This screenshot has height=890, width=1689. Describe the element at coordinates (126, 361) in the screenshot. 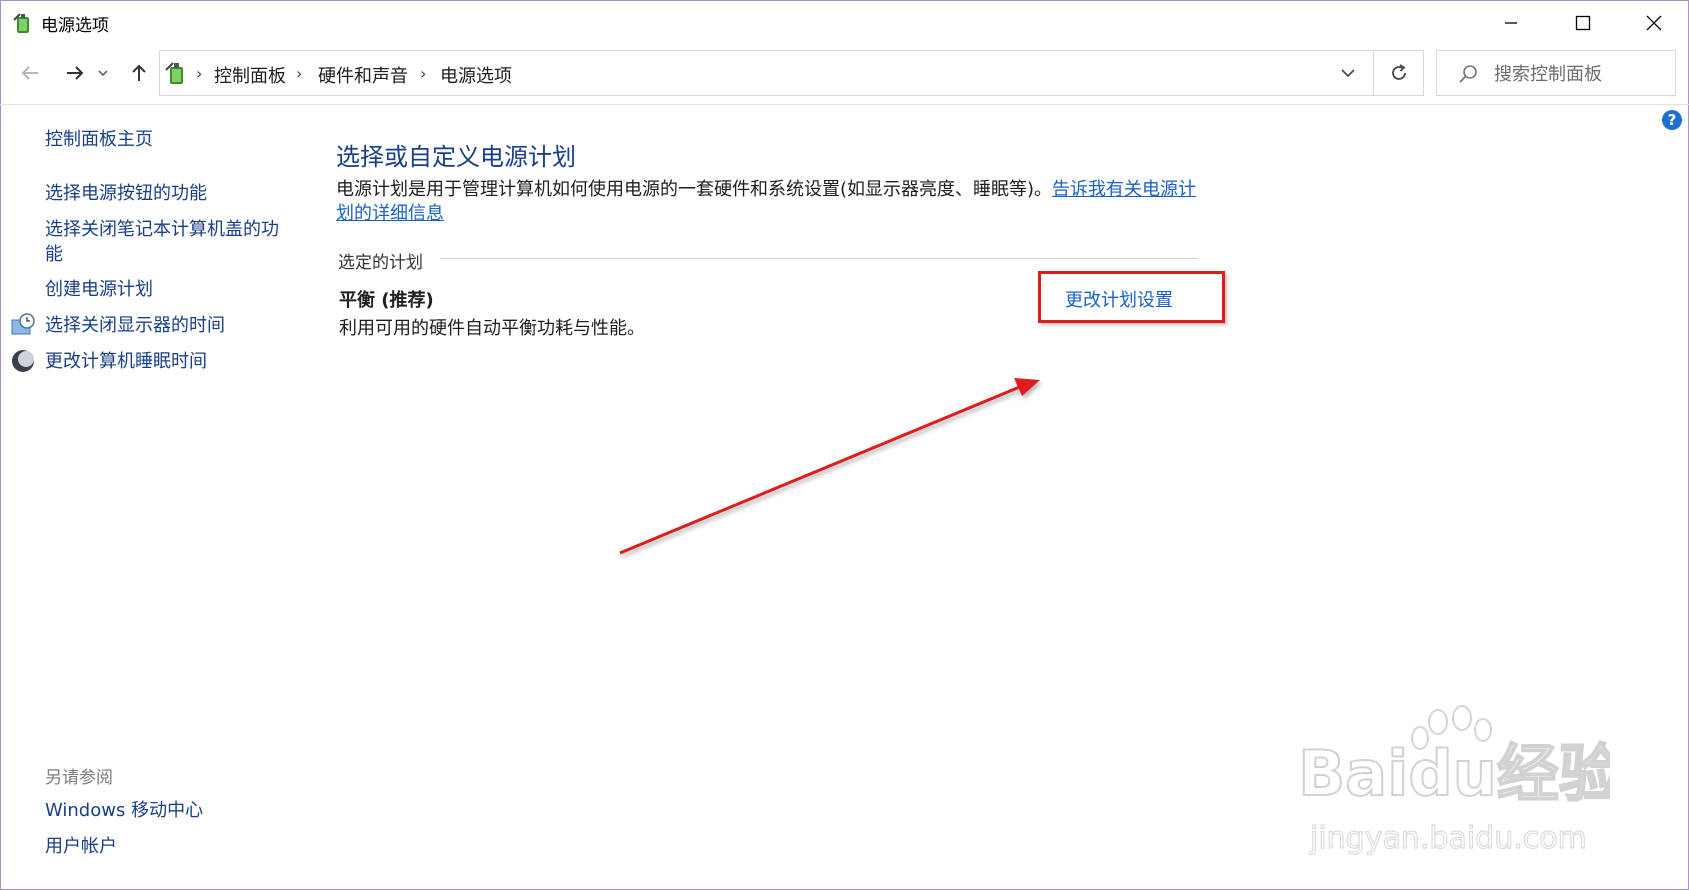

I see `sidebar-item-sleep-time: 更改计算机睡眠时间` at that location.